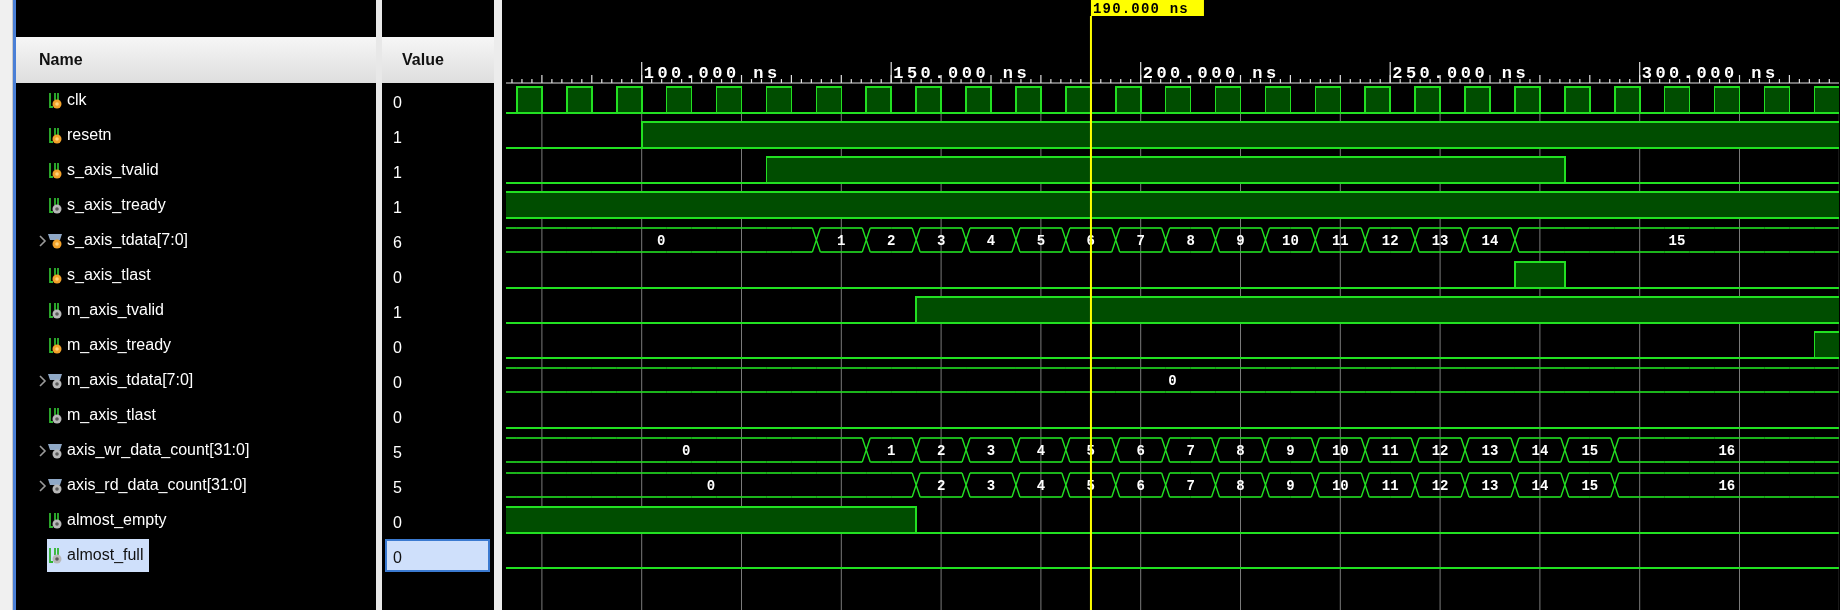  Describe the element at coordinates (1147, 8) in the screenshot. I see `cursor-time-label: 190.000 ns` at that location.